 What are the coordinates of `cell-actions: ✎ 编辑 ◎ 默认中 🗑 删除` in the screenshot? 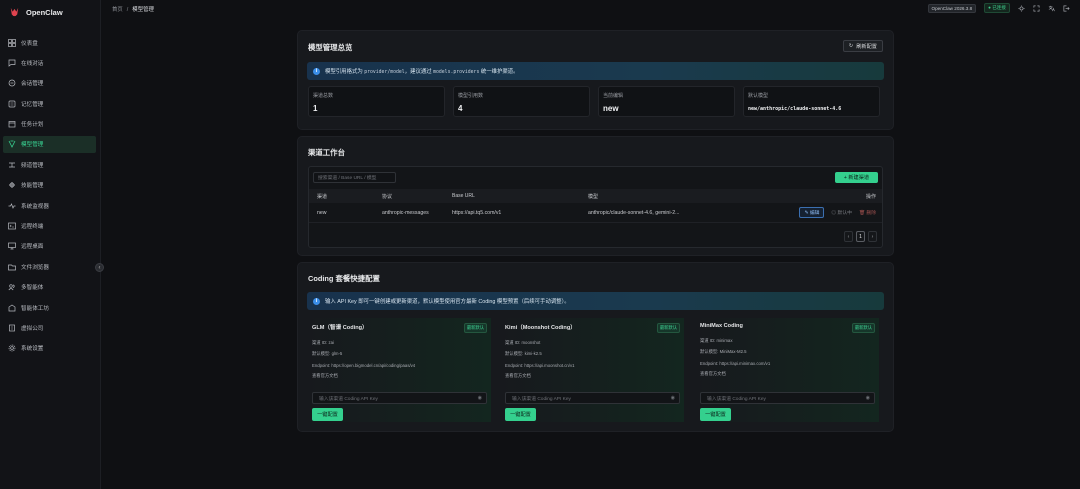 It's located at (823, 212).